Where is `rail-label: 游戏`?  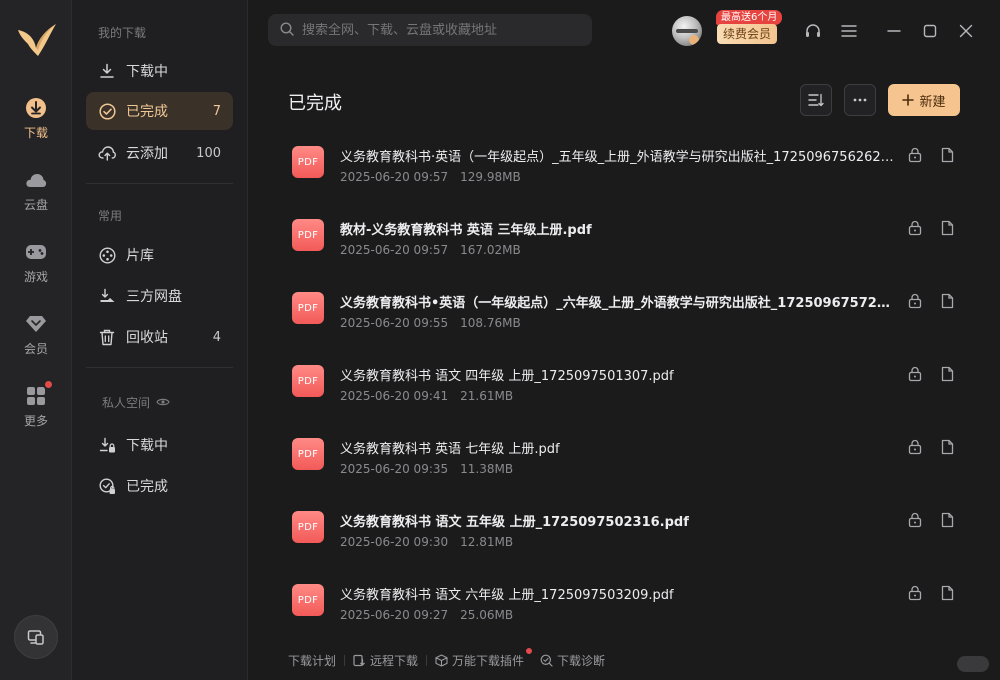
rail-label: 游戏 is located at coordinates (35, 276).